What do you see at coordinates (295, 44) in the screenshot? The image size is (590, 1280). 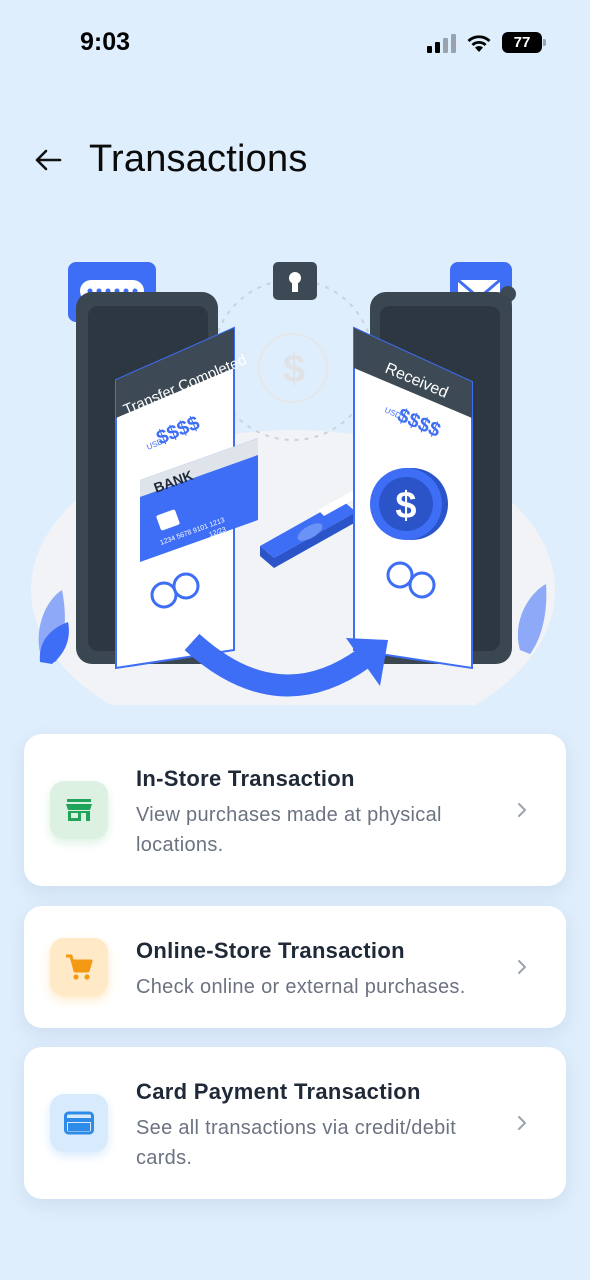 I see `status-bar: 9:03 77` at bounding box center [295, 44].